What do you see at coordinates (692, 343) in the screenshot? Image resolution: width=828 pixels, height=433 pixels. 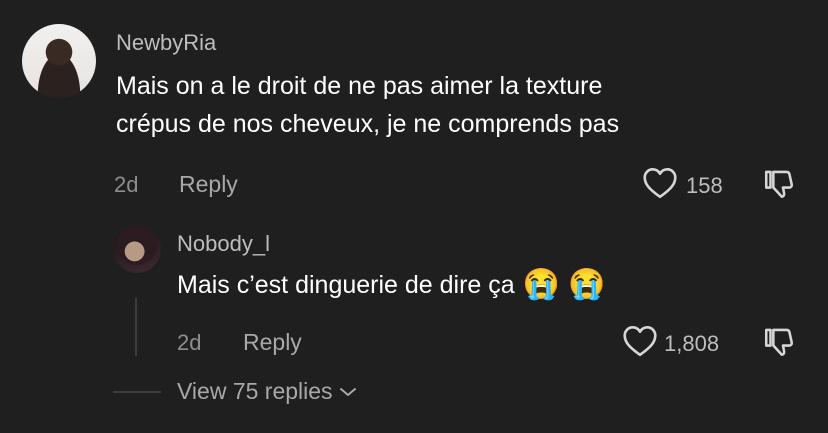 I see `reply-like-count: 1,808` at bounding box center [692, 343].